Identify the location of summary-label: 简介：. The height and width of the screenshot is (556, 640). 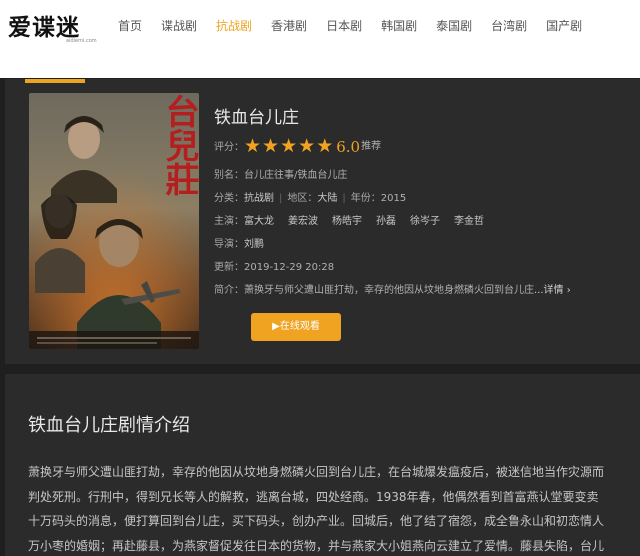
(229, 290).